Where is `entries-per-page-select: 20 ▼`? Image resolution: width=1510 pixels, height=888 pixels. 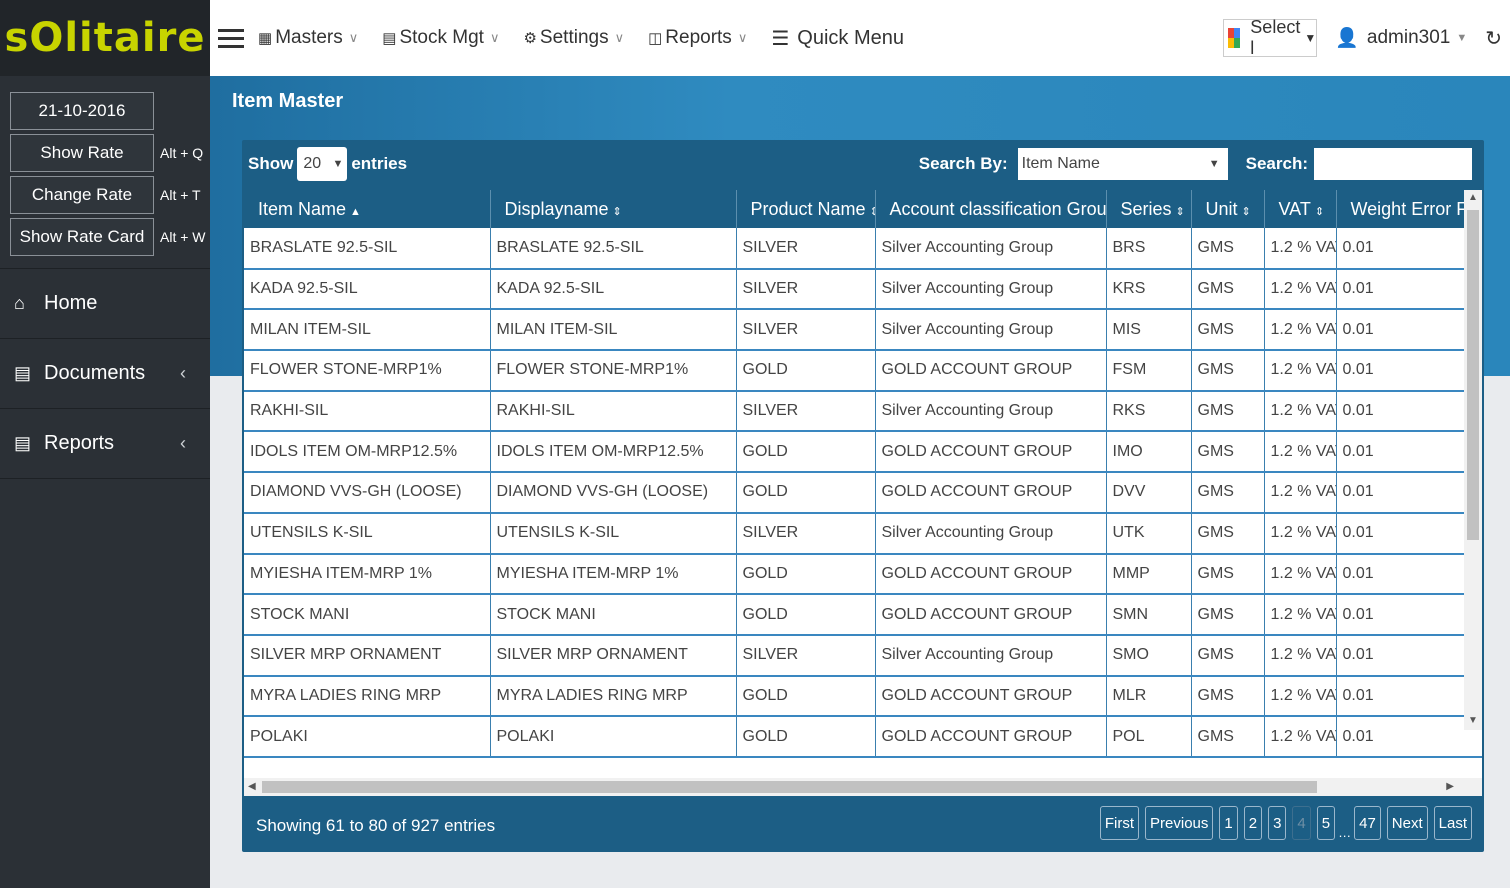 entries-per-page-select: 20 ▼ is located at coordinates (322, 164).